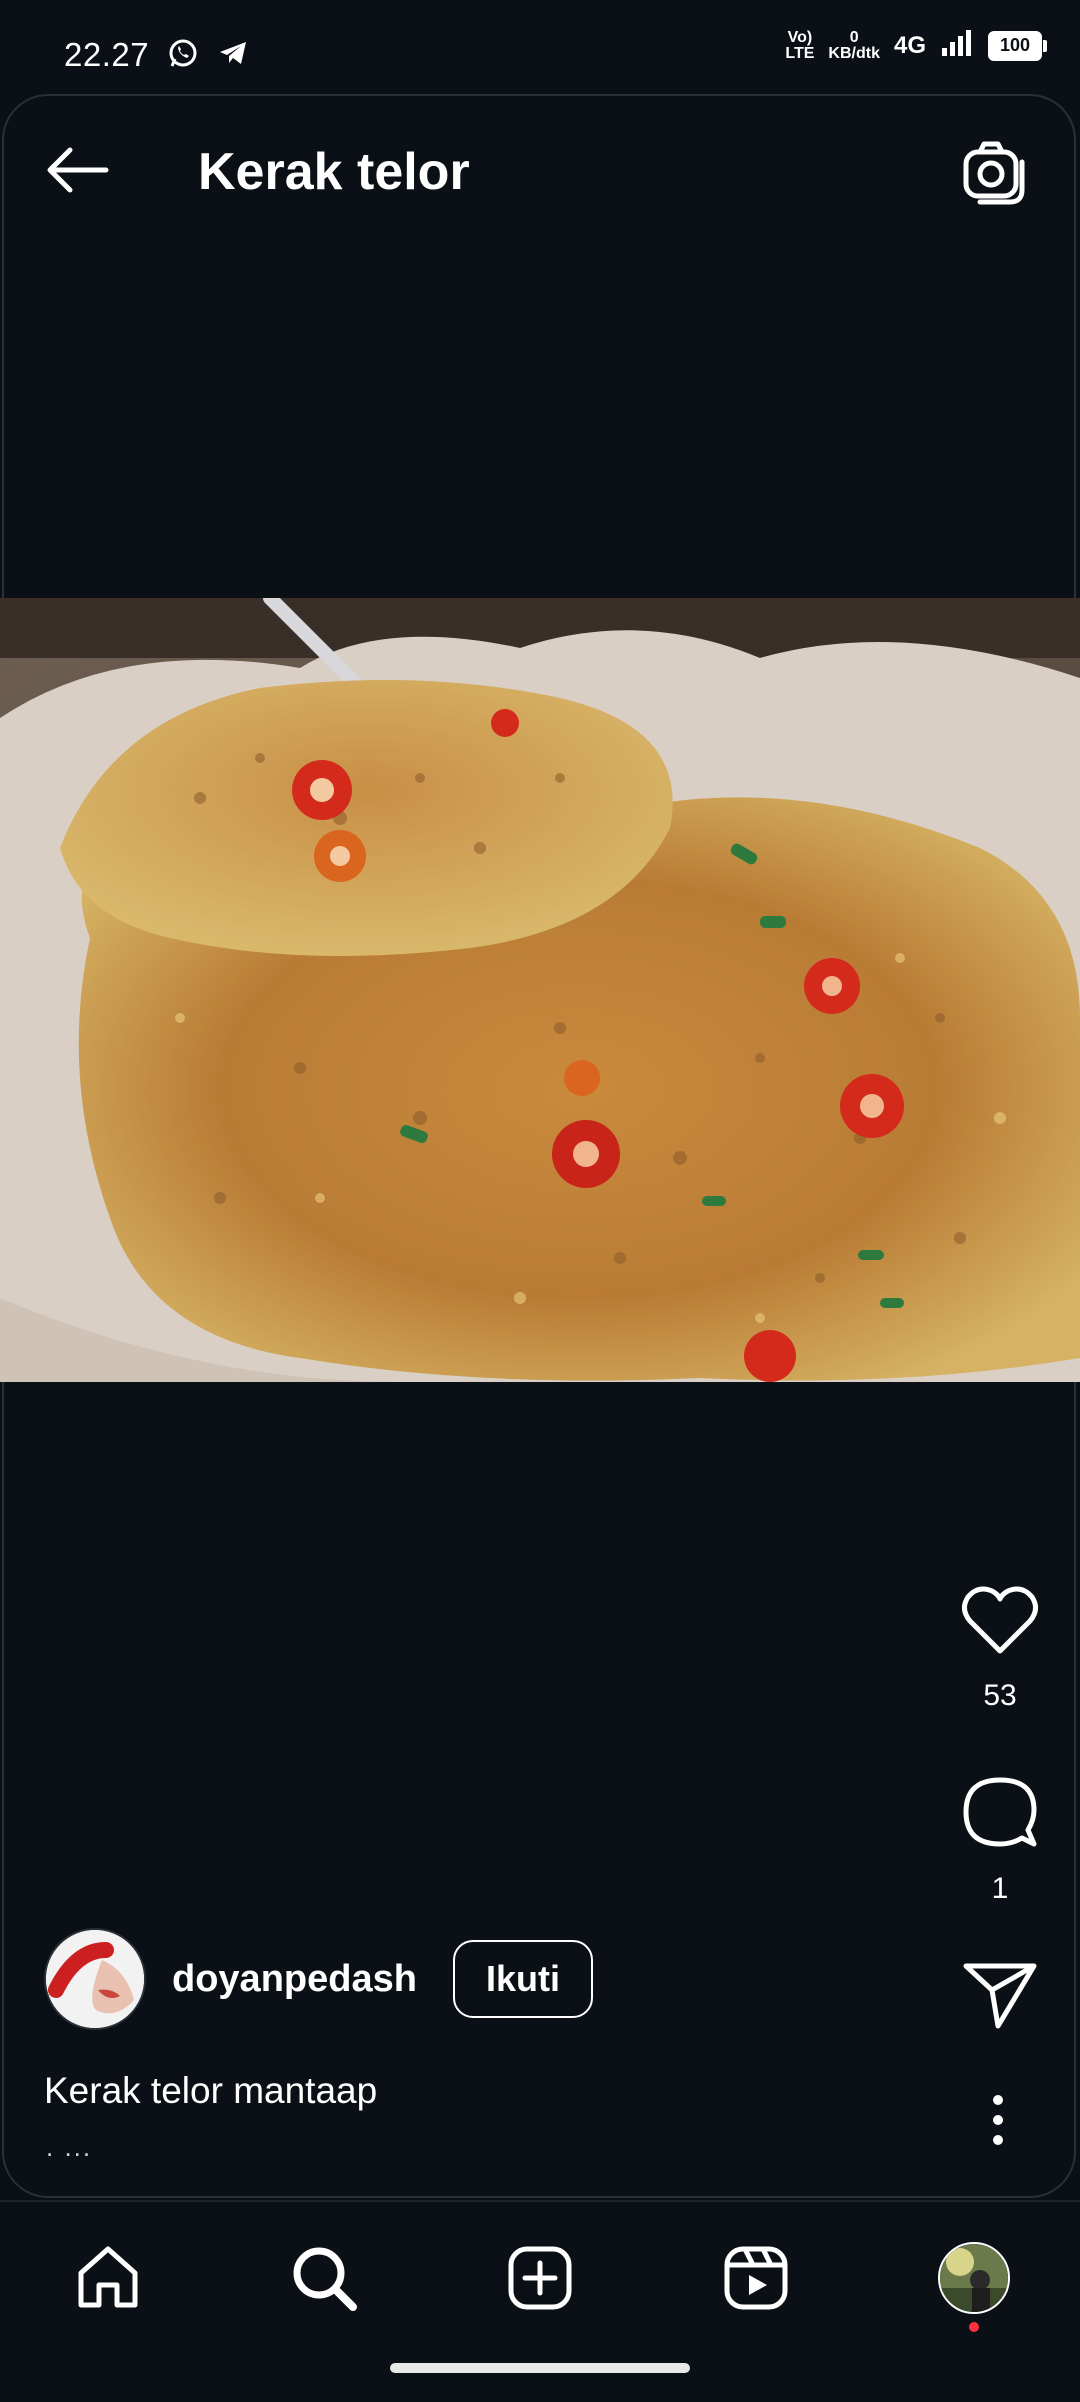 The image size is (1080, 2402). Describe the element at coordinates (854, 37) in the screenshot. I see `speed-value: 0` at that location.